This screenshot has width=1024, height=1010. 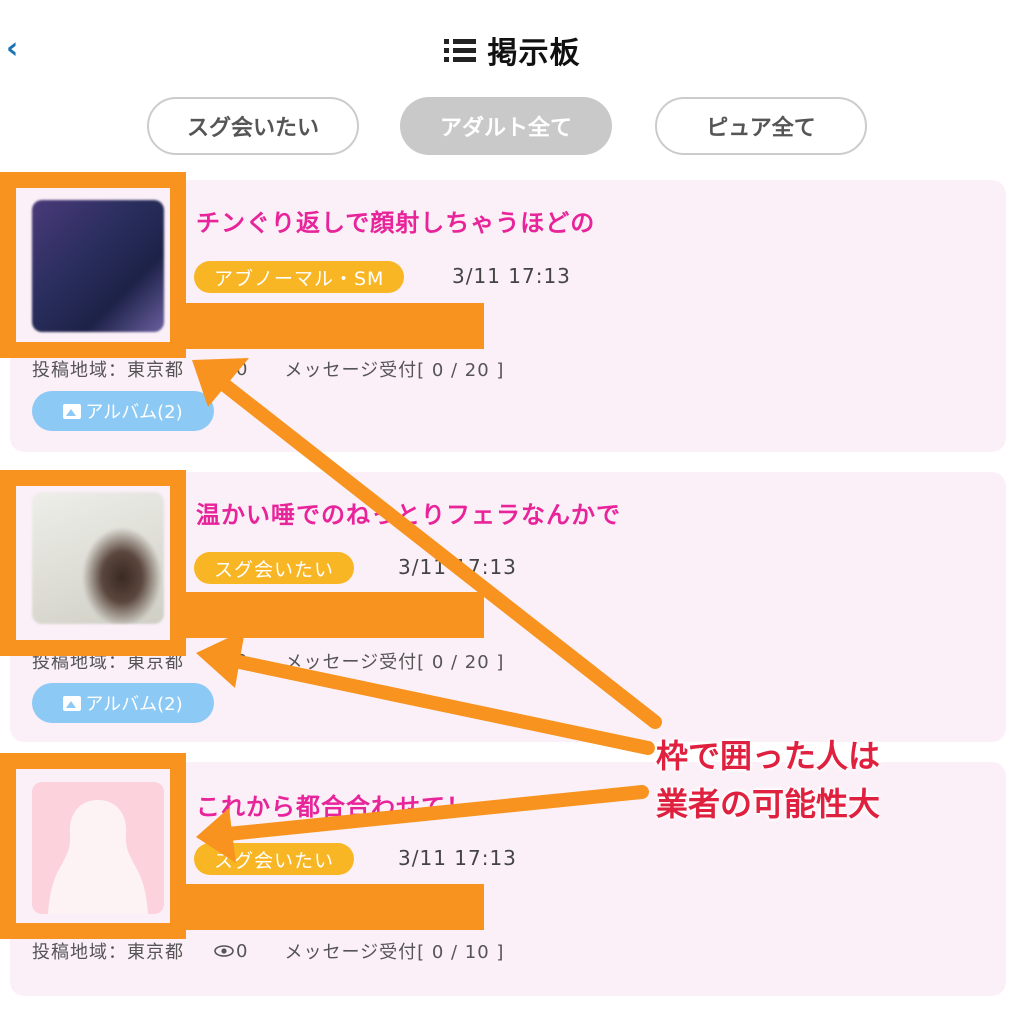 What do you see at coordinates (394, 952) in the screenshot?
I see `message-count: メッセージ受付[ 0 / 10 ]` at bounding box center [394, 952].